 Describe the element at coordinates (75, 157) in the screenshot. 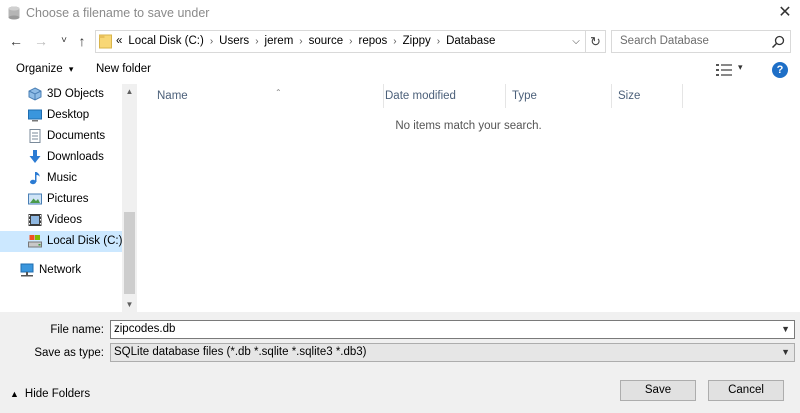

I see `nav-item-label: Downloads` at that location.